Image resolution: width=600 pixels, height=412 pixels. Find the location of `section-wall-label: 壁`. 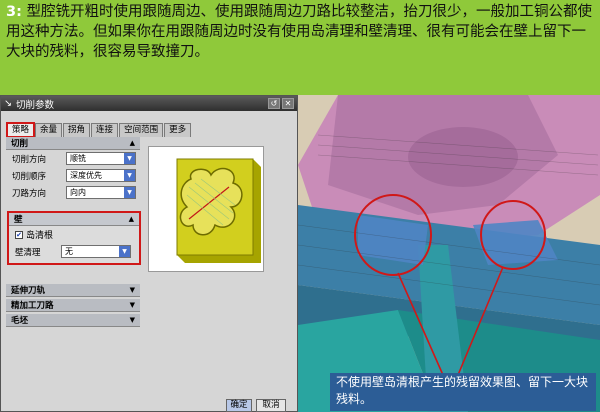

section-wall-label: 壁 is located at coordinates (18, 220).